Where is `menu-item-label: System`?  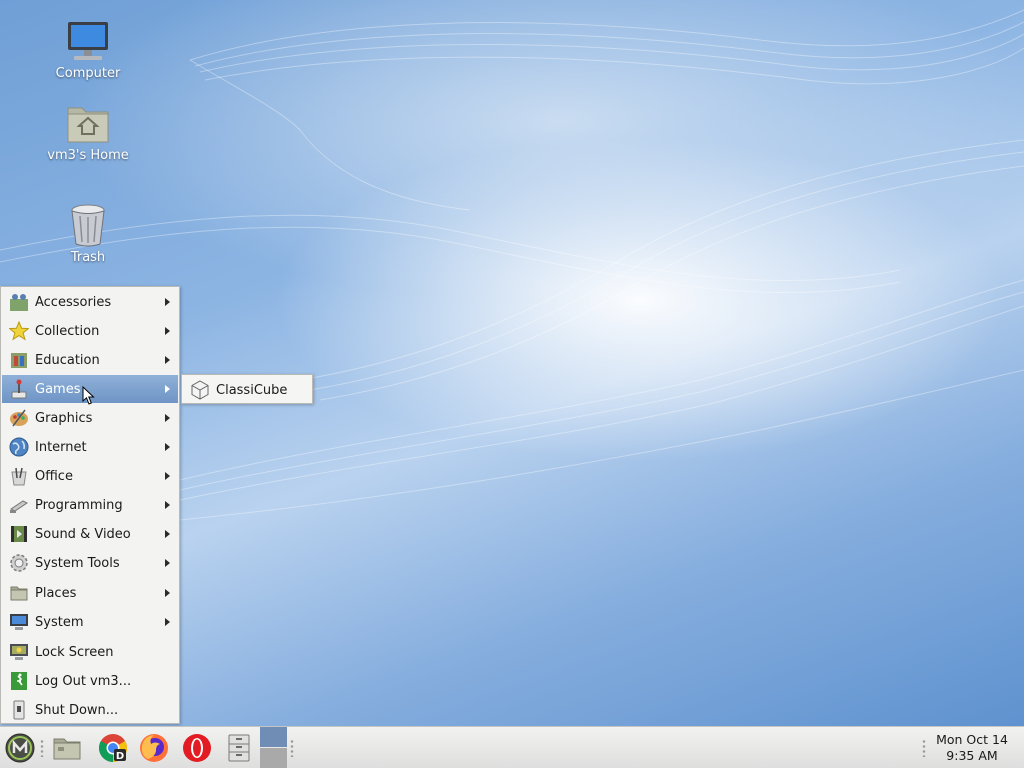 menu-item-label: System is located at coordinates (59, 622).